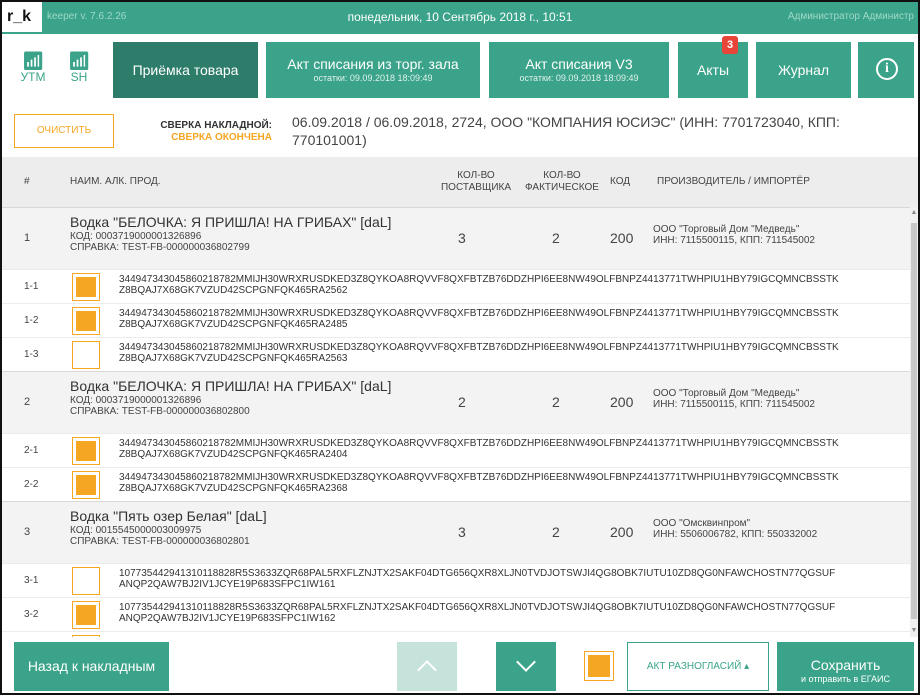  What do you see at coordinates (702, 523) in the screenshot?
I see `manufacturer-name: ООО "Омсквинпром"` at bounding box center [702, 523].